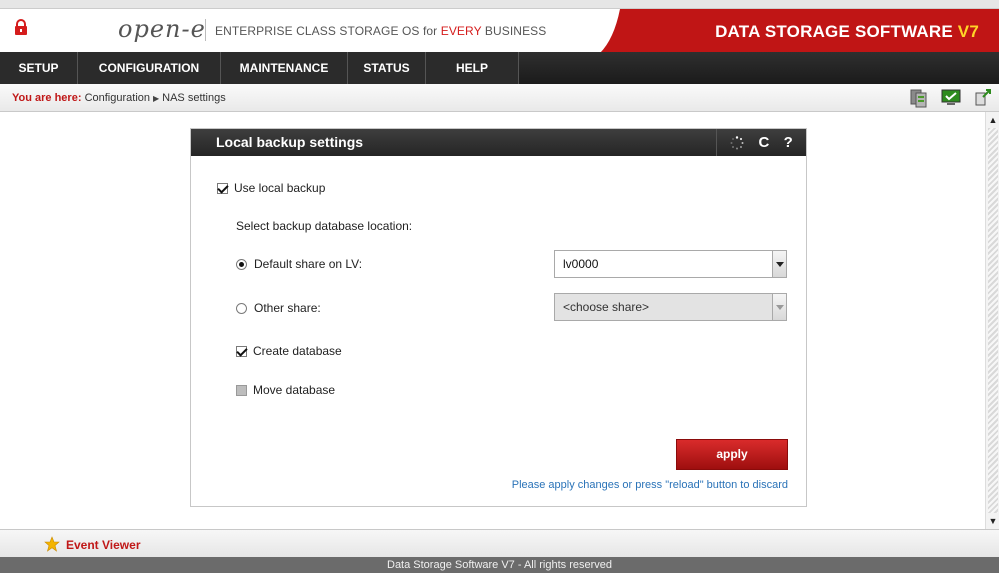 Image resolution: width=999 pixels, height=573 pixels. Describe the element at coordinates (606, 307) in the screenshot. I see `other-share-value: <choose share>` at that location.